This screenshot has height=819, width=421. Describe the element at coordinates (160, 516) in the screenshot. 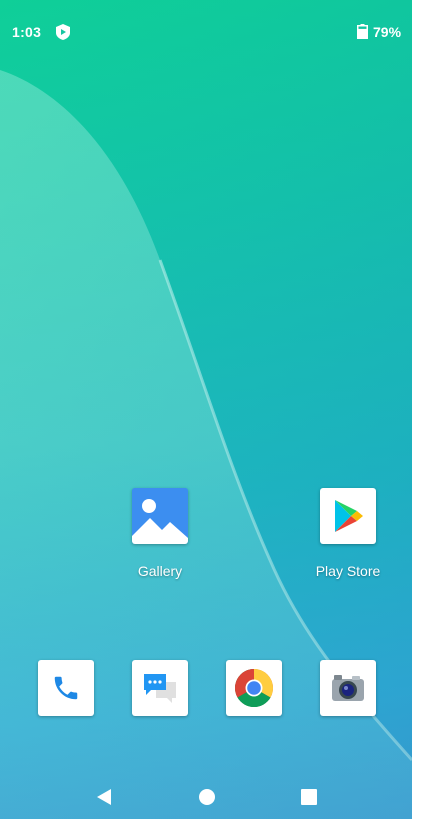

I see `gallery-icon` at that location.